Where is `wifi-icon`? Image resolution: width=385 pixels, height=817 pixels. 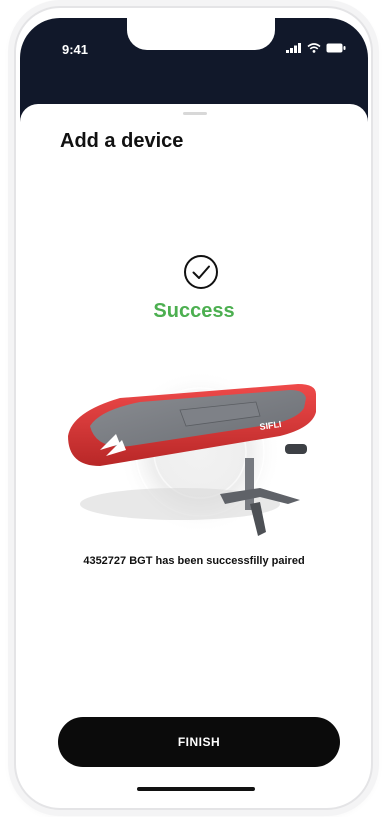 wifi-icon is located at coordinates (314, 48).